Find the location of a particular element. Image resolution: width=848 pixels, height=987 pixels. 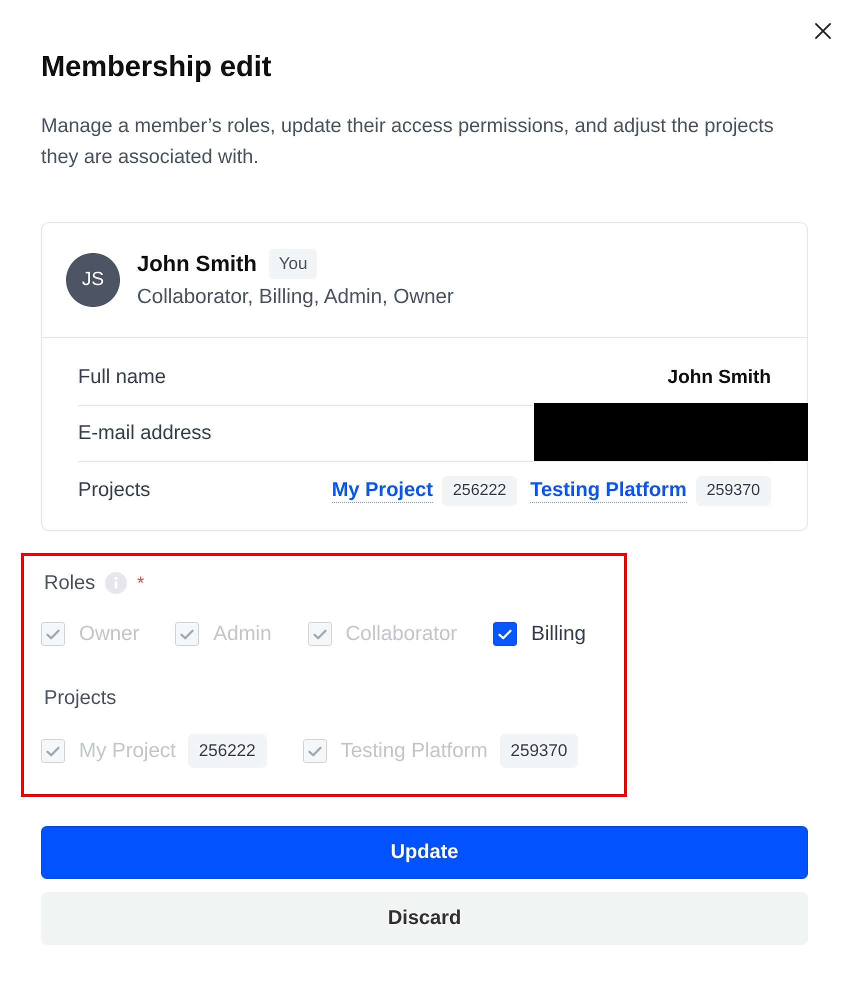

discard-button: Discard is located at coordinates (424, 918).